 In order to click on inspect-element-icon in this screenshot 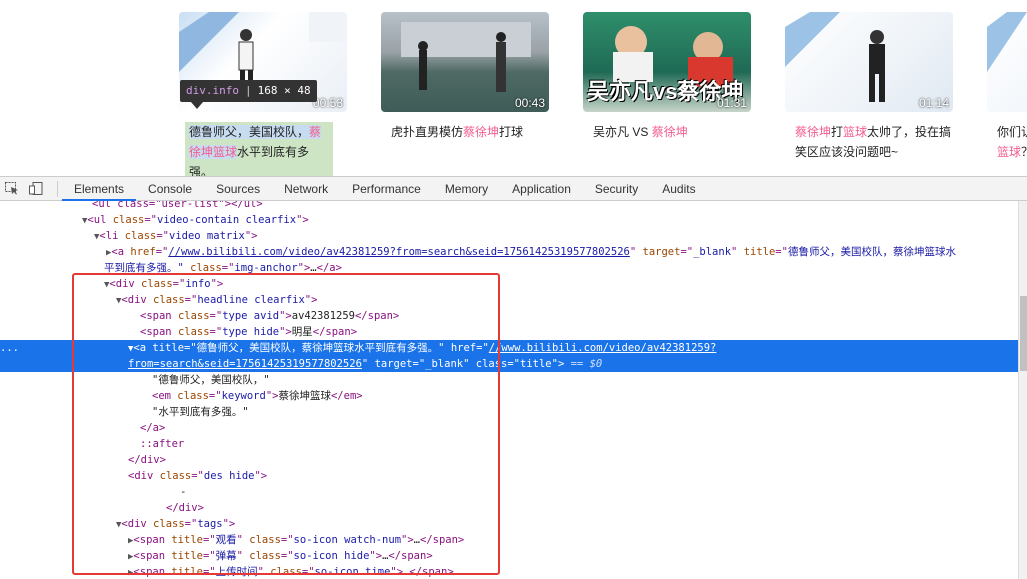, I will do `click(12, 188)`.